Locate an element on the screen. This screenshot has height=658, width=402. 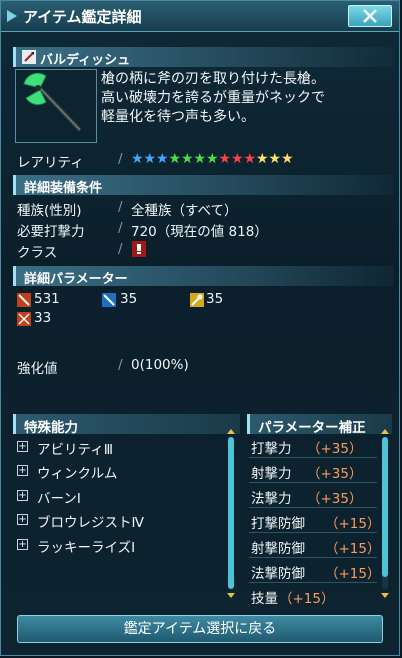
param-bonus-row: 技量 （+15） is located at coordinates (313, 596).